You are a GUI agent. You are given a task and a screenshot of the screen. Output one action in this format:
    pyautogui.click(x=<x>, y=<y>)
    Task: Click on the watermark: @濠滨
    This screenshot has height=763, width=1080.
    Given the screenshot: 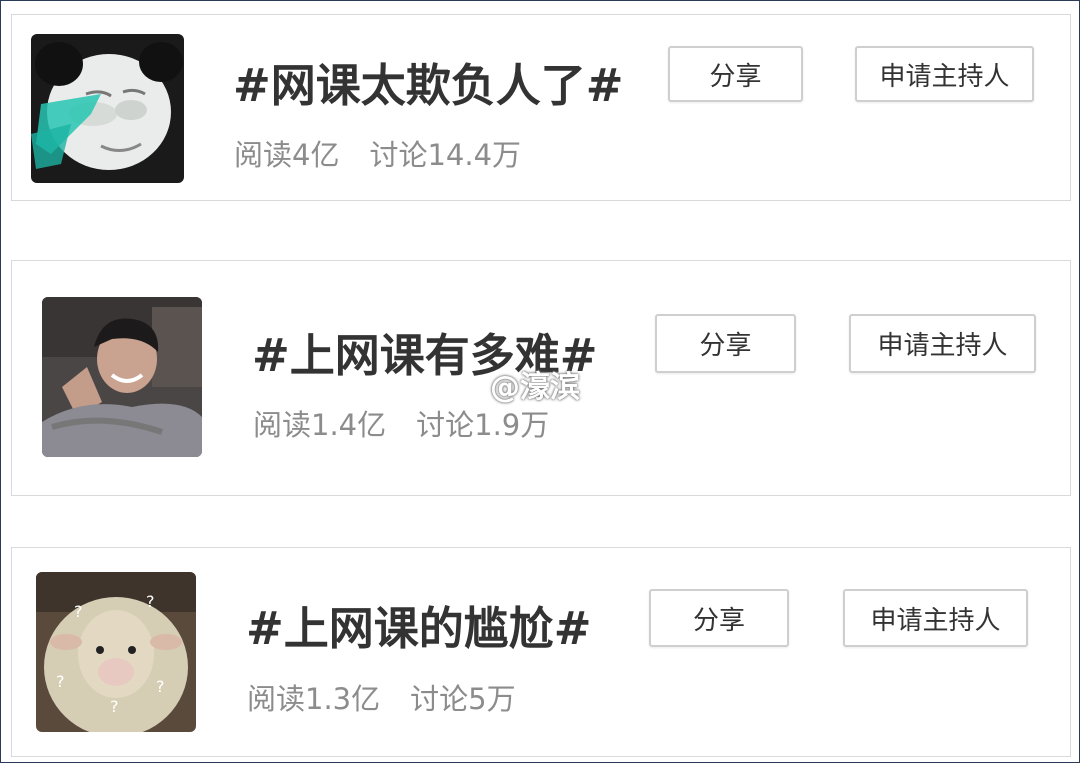 What is the action you would take?
    pyautogui.click(x=535, y=387)
    